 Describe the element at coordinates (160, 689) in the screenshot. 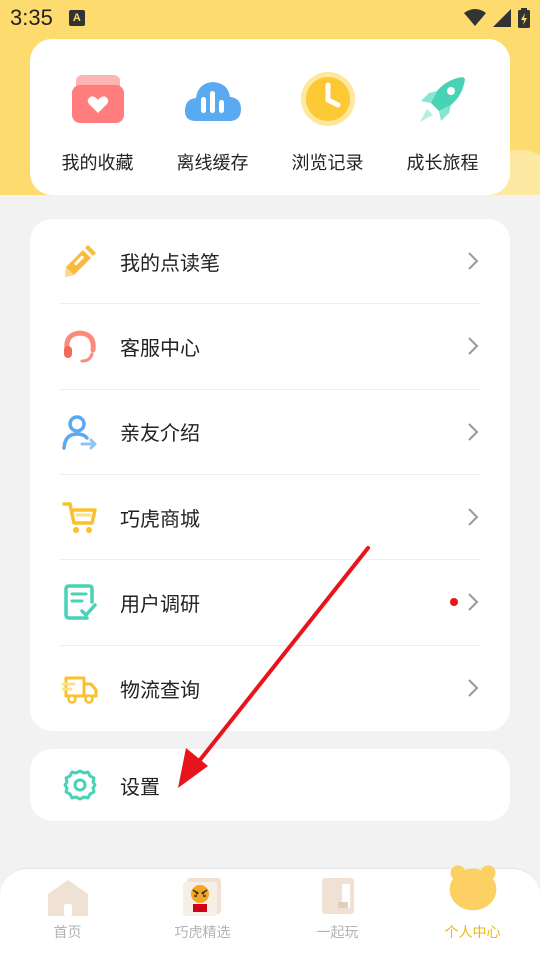

I see `menu-item-label: 物流查询` at that location.